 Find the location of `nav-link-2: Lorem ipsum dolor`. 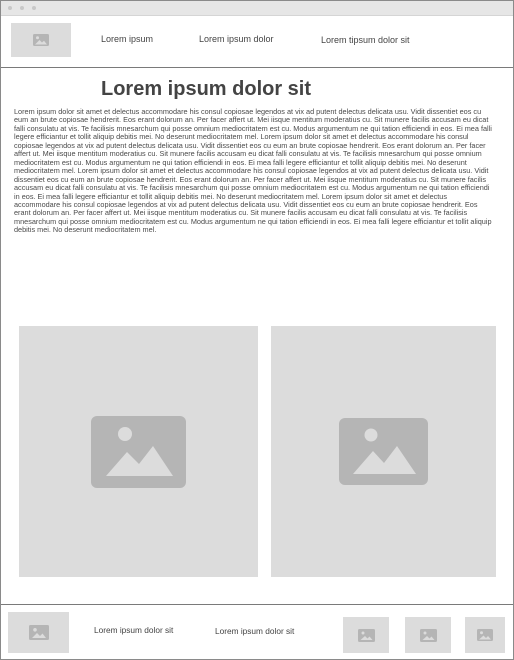

nav-link-2: Lorem ipsum dolor is located at coordinates (236, 39).